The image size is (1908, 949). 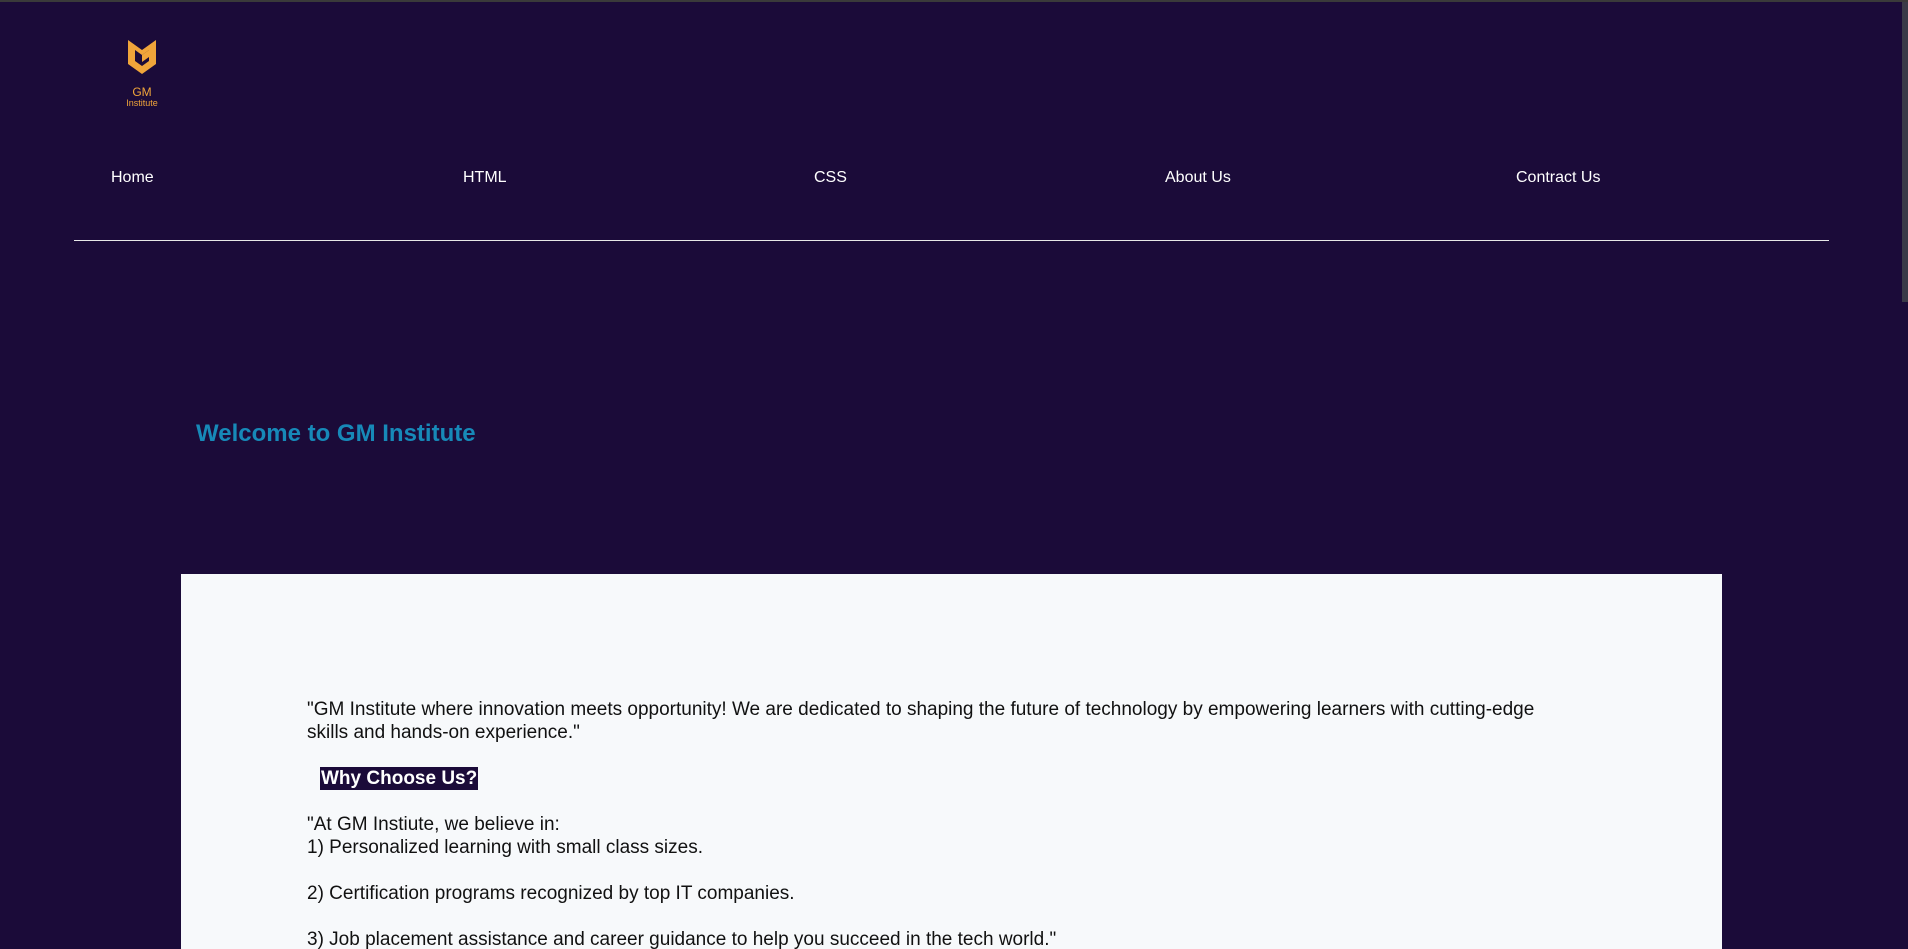 I want to click on nav-home-link: Home, so click(x=132, y=178).